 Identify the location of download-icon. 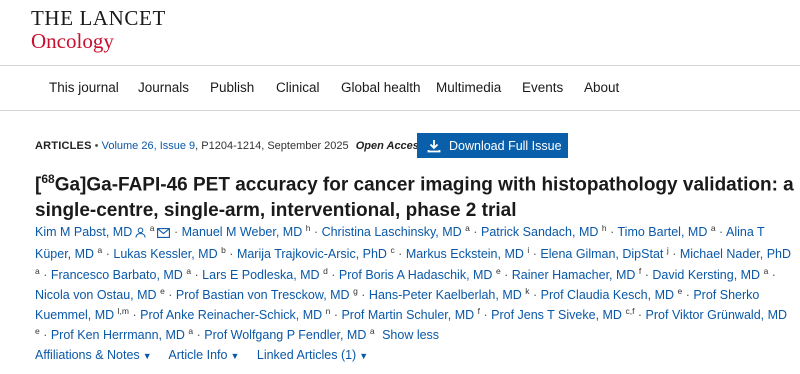
(434, 145).